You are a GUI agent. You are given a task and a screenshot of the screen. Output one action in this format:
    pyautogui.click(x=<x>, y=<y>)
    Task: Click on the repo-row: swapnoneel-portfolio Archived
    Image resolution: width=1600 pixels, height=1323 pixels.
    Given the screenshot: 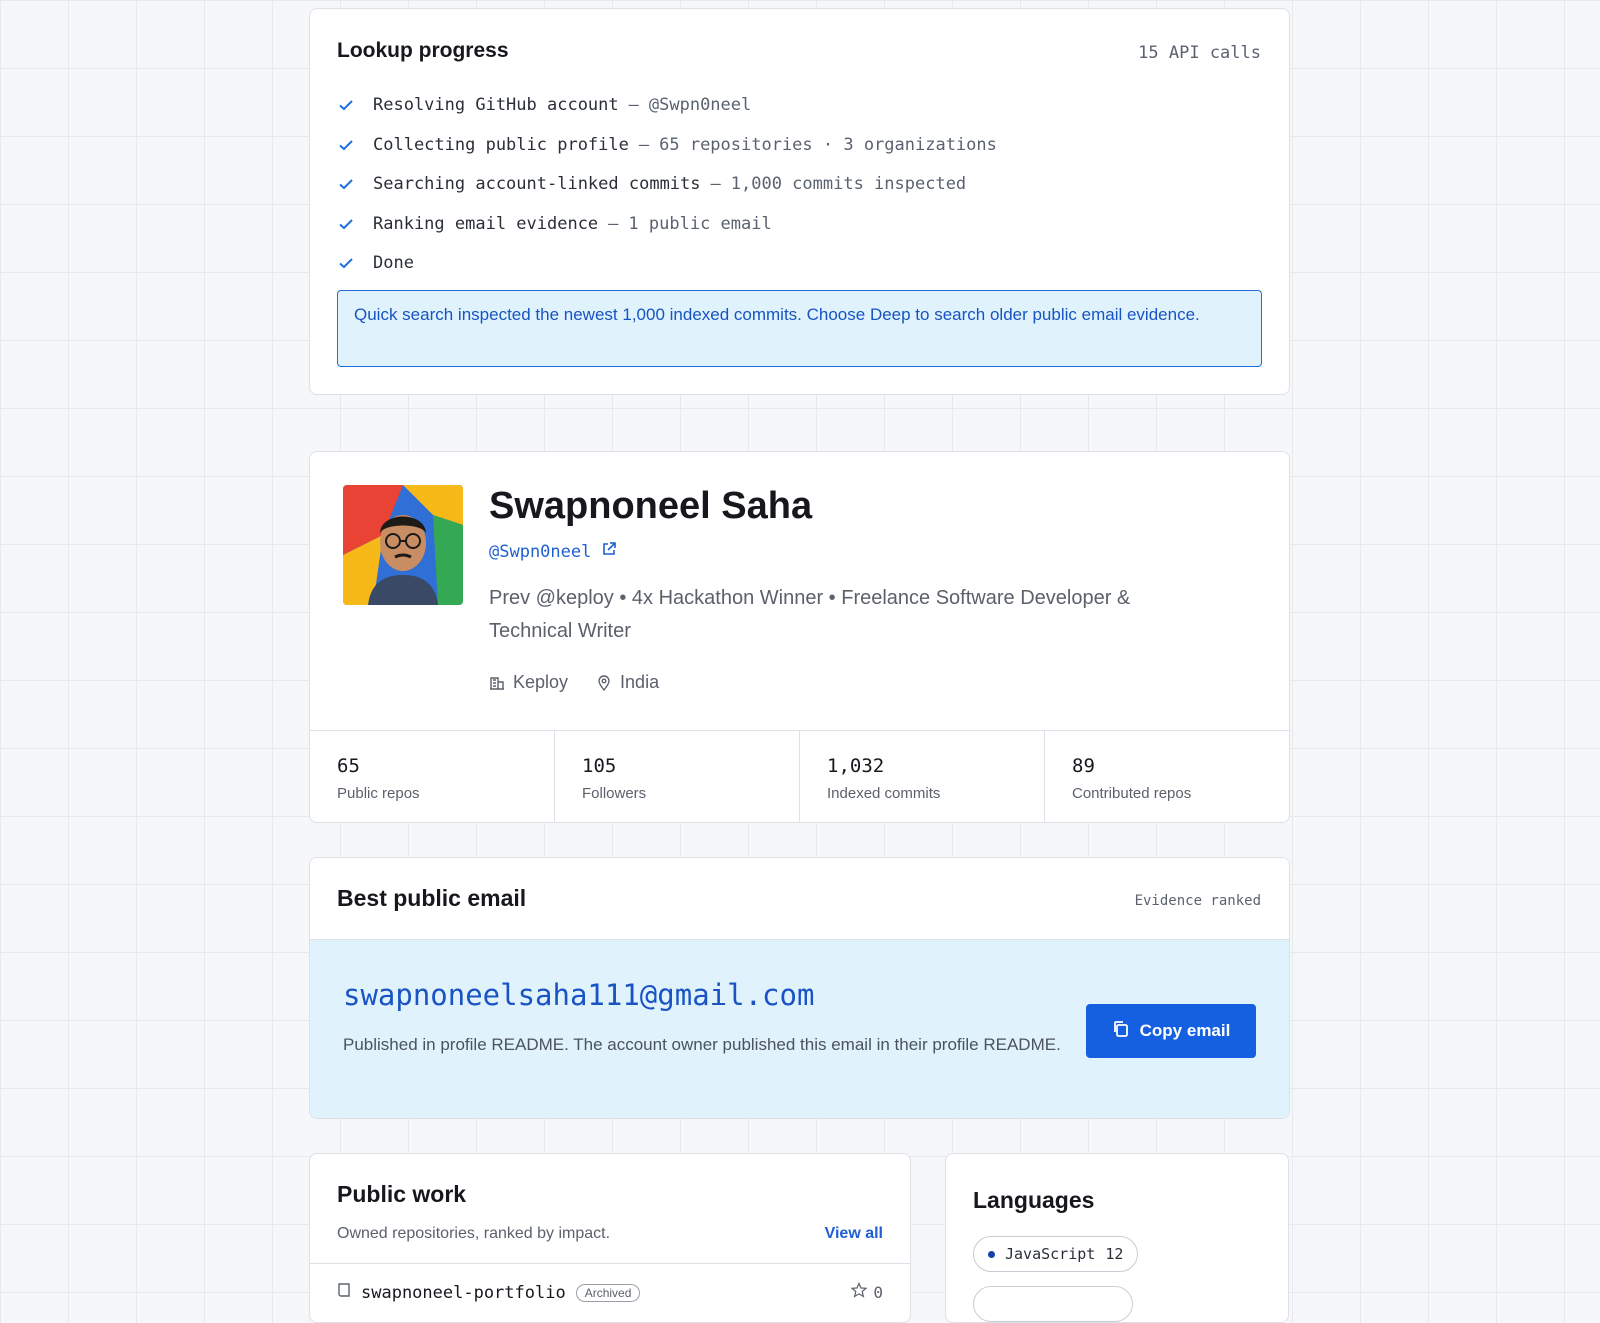 What is the action you would take?
    pyautogui.click(x=489, y=1292)
    